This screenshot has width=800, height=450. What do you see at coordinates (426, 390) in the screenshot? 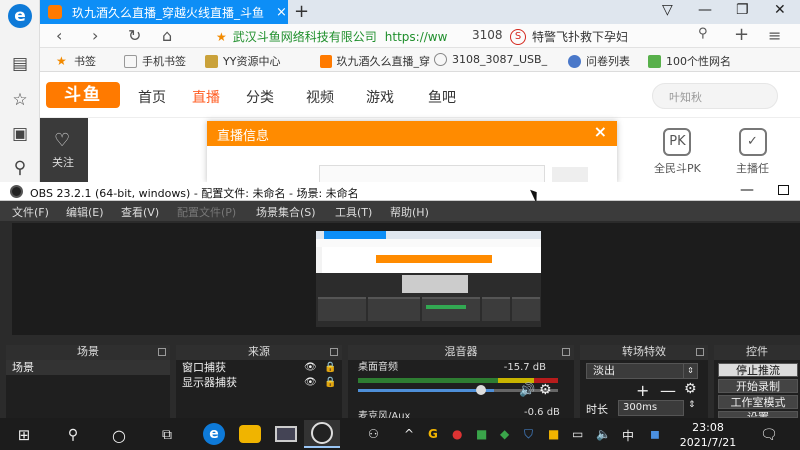
I see `volume-slider` at bounding box center [426, 390].